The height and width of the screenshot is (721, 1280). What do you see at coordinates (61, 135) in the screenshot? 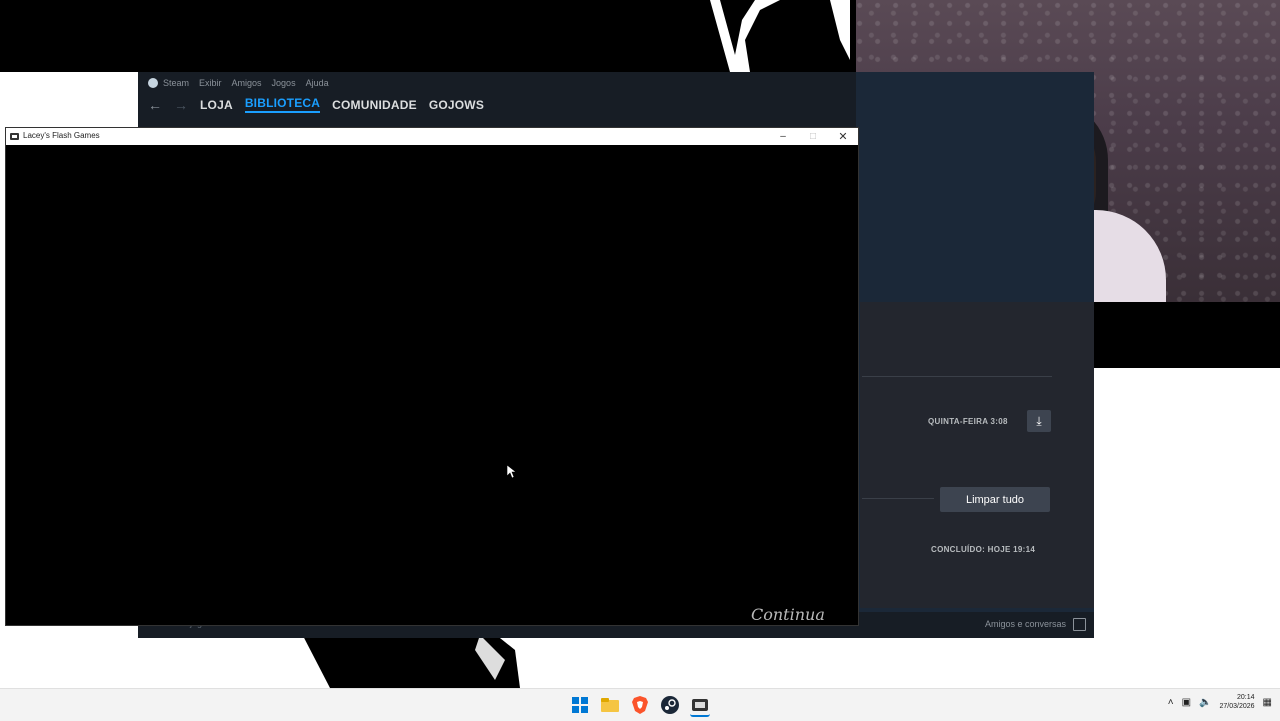
I see `window-title: Lacey's Flash Games` at bounding box center [61, 135].